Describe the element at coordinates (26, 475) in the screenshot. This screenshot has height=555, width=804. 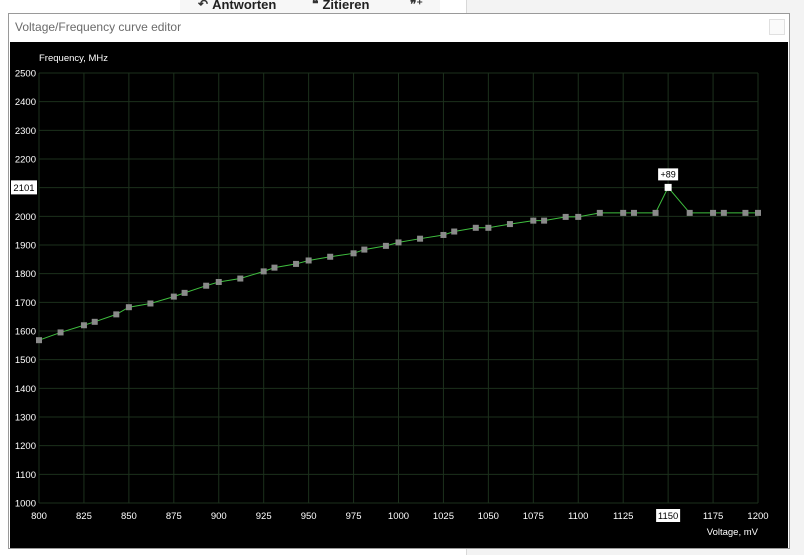
I see `y-tick-label: 1100` at that location.